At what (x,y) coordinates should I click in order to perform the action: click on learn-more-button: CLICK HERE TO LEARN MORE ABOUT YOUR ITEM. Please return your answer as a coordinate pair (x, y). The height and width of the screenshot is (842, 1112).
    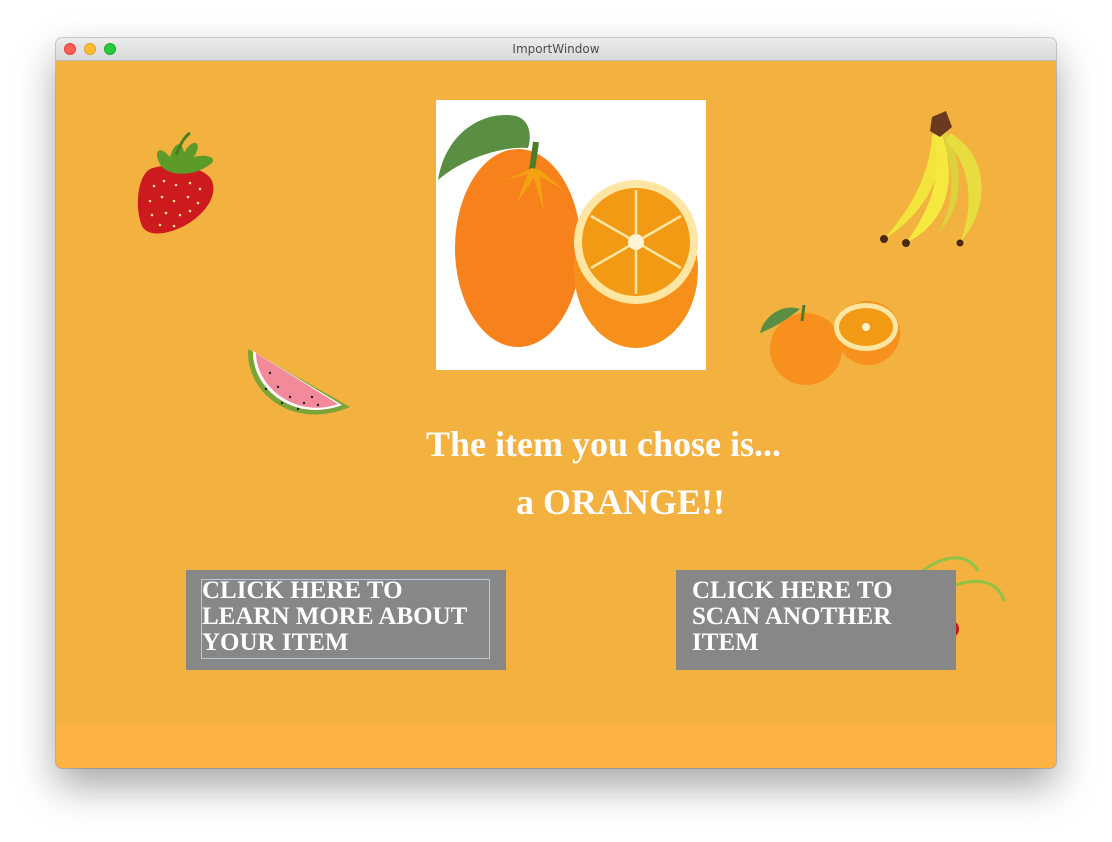
    Looking at the image, I should click on (346, 620).